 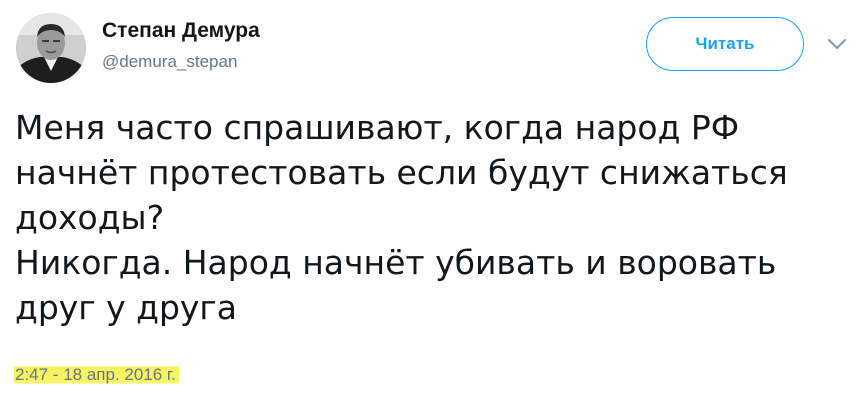 I want to click on tweet-text-line: Никогда. Народ начнёт убивать и воровать, so click(x=396, y=262).